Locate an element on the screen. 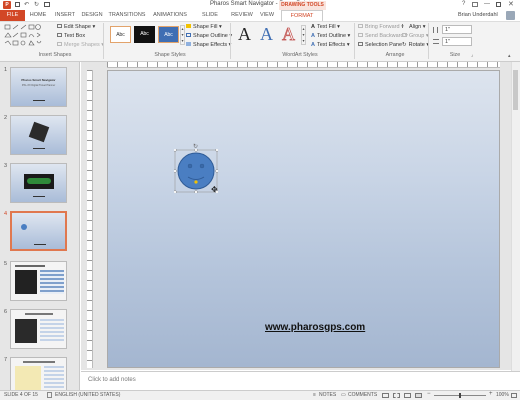  rotate-handle-icon: ↻ is located at coordinates (195, 146).